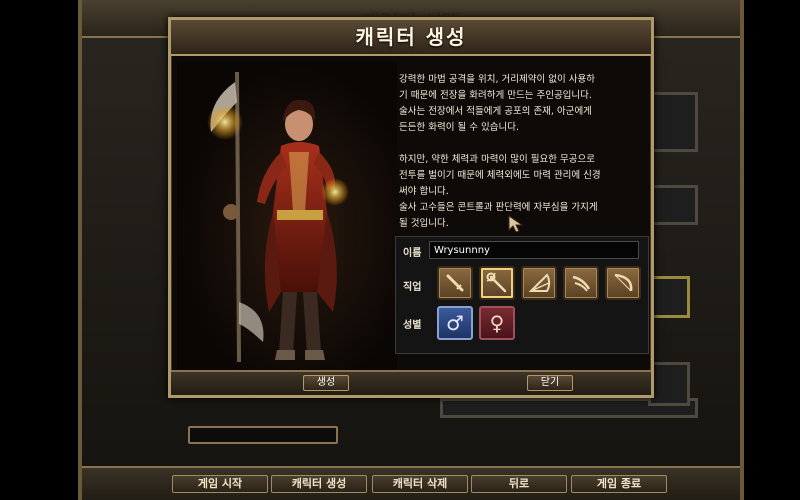 This screenshot has height=500, width=800. I want to click on job-staff-button, so click(497, 283).